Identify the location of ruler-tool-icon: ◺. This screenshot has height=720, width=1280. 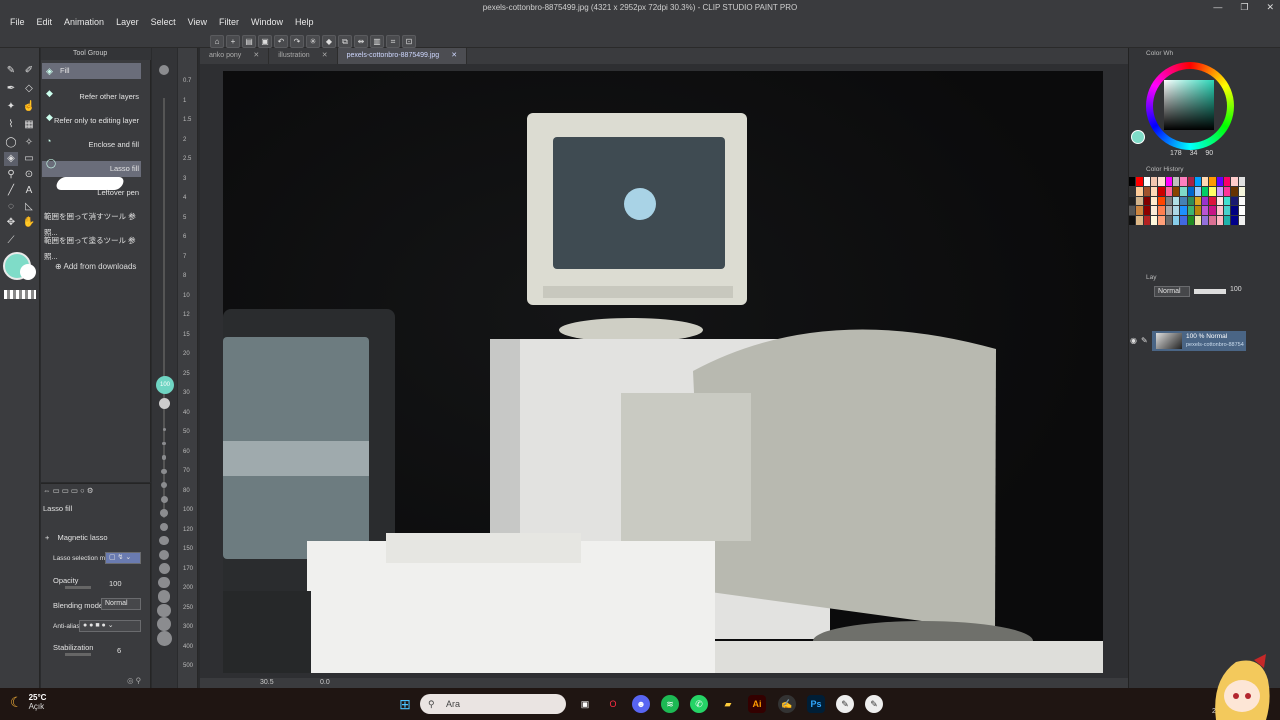
(29, 207).